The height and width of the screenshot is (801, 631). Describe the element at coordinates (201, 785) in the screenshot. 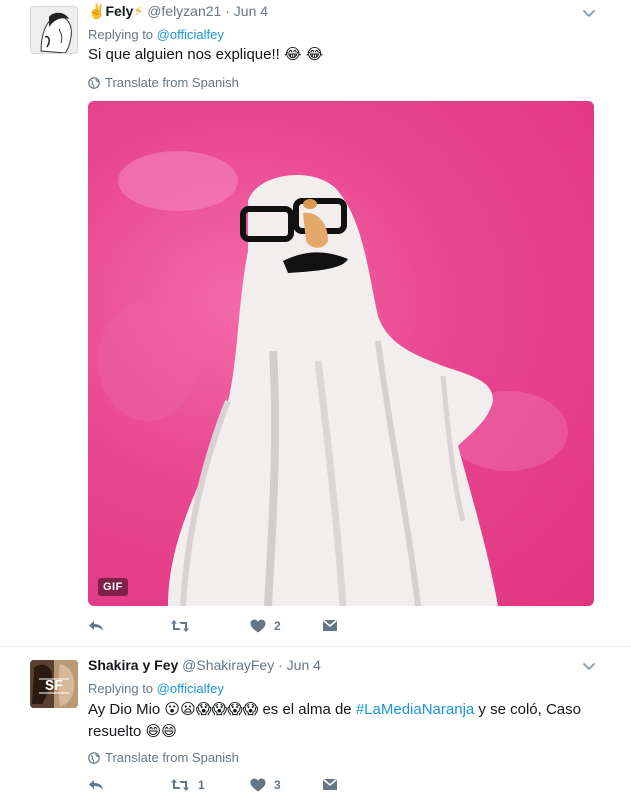

I see `retweet-count: 1` at that location.